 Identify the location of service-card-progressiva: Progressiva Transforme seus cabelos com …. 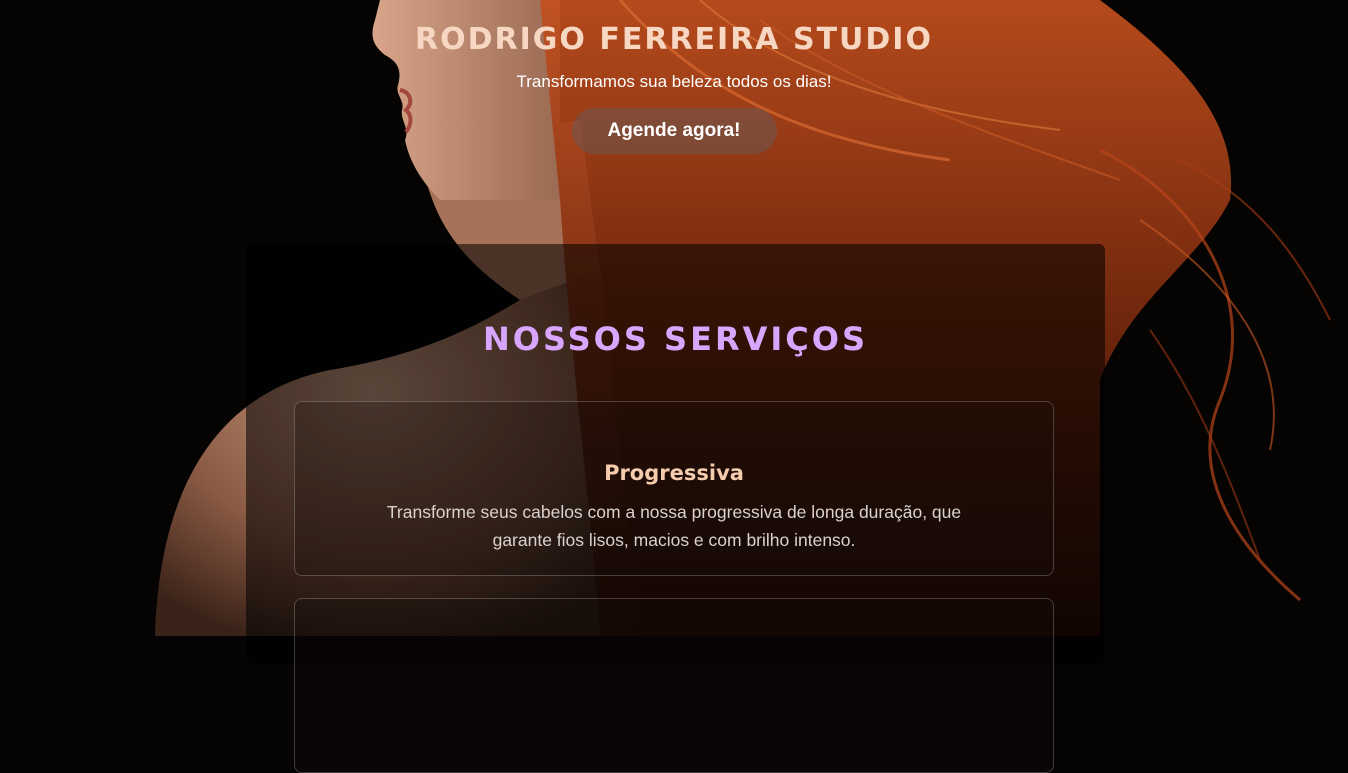
(674, 488).